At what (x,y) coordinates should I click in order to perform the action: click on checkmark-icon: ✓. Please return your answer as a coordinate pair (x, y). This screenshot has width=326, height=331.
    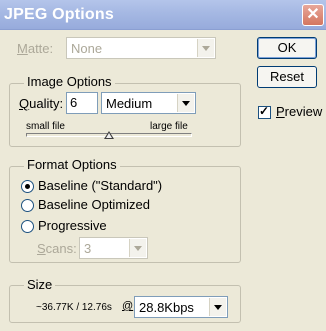
    Looking at the image, I should click on (264, 111).